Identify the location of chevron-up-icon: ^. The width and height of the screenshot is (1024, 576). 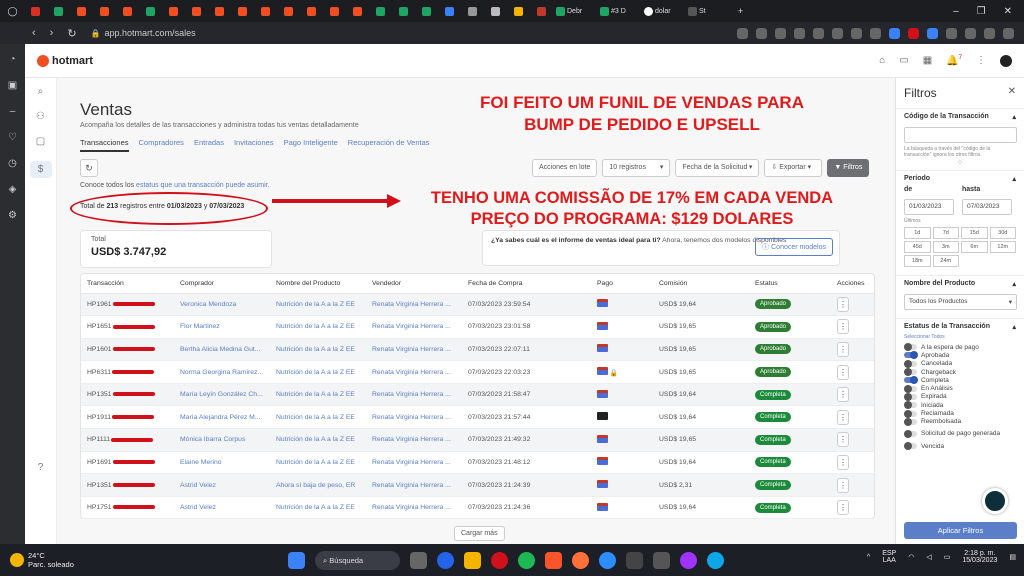
(868, 557).